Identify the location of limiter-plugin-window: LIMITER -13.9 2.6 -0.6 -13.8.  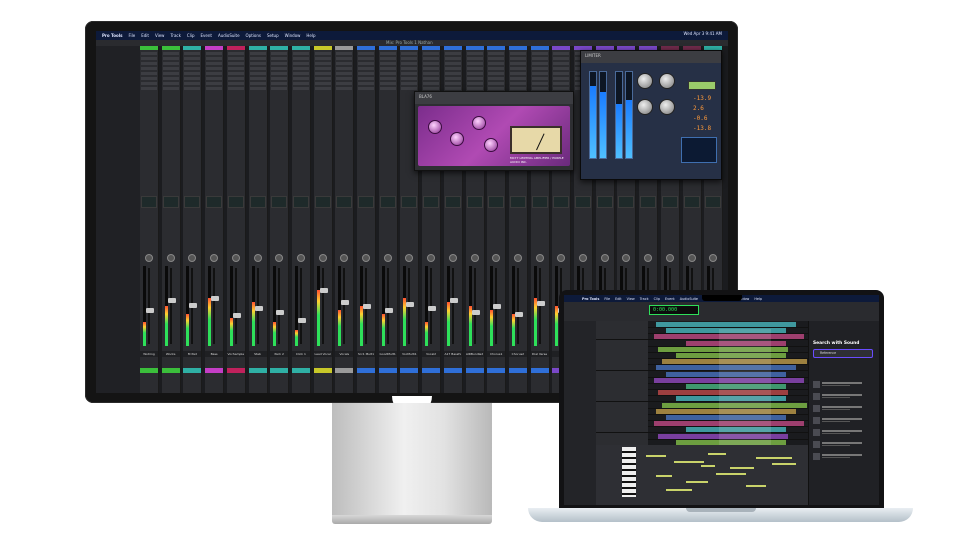
(651, 115).